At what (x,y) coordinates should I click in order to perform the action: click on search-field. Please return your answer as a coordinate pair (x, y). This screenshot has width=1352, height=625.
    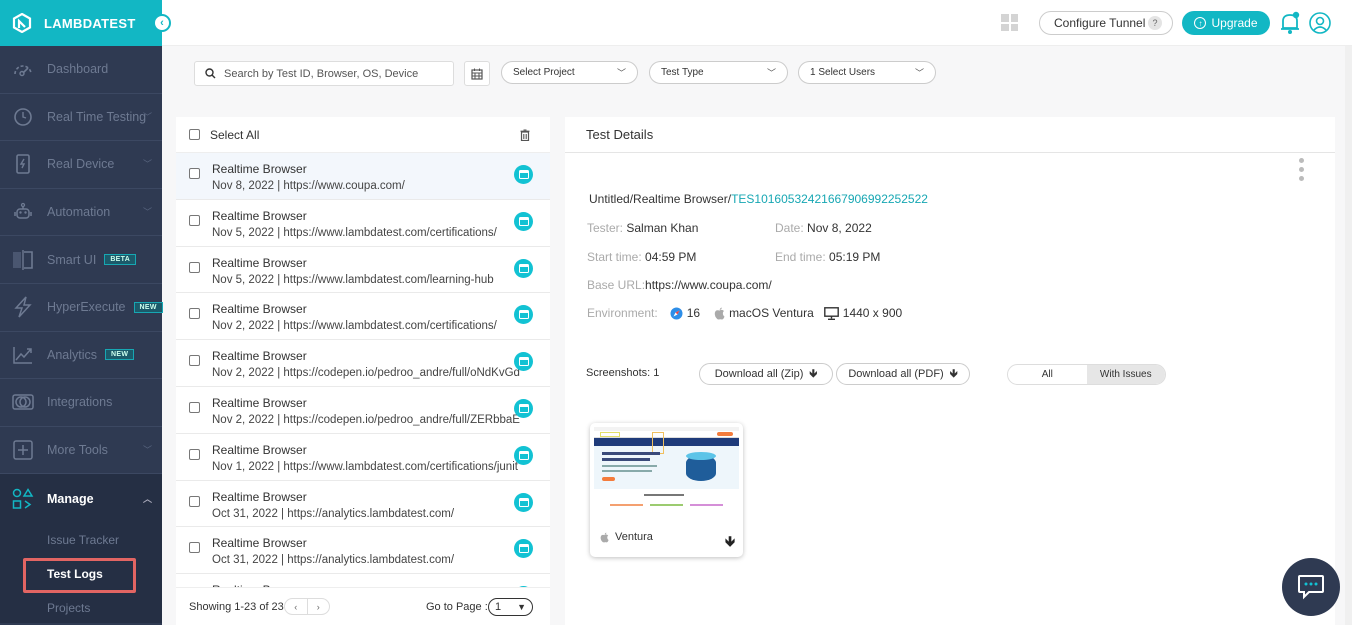
    Looking at the image, I should click on (324, 73).